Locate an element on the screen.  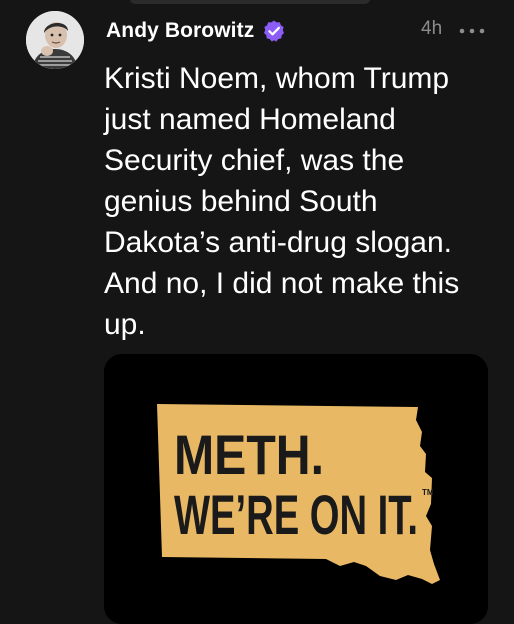
verified-badge-icon is located at coordinates (274, 31).